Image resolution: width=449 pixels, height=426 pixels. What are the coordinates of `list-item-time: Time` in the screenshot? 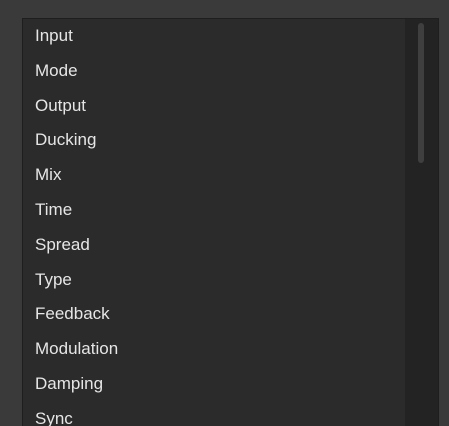 It's located at (214, 210).